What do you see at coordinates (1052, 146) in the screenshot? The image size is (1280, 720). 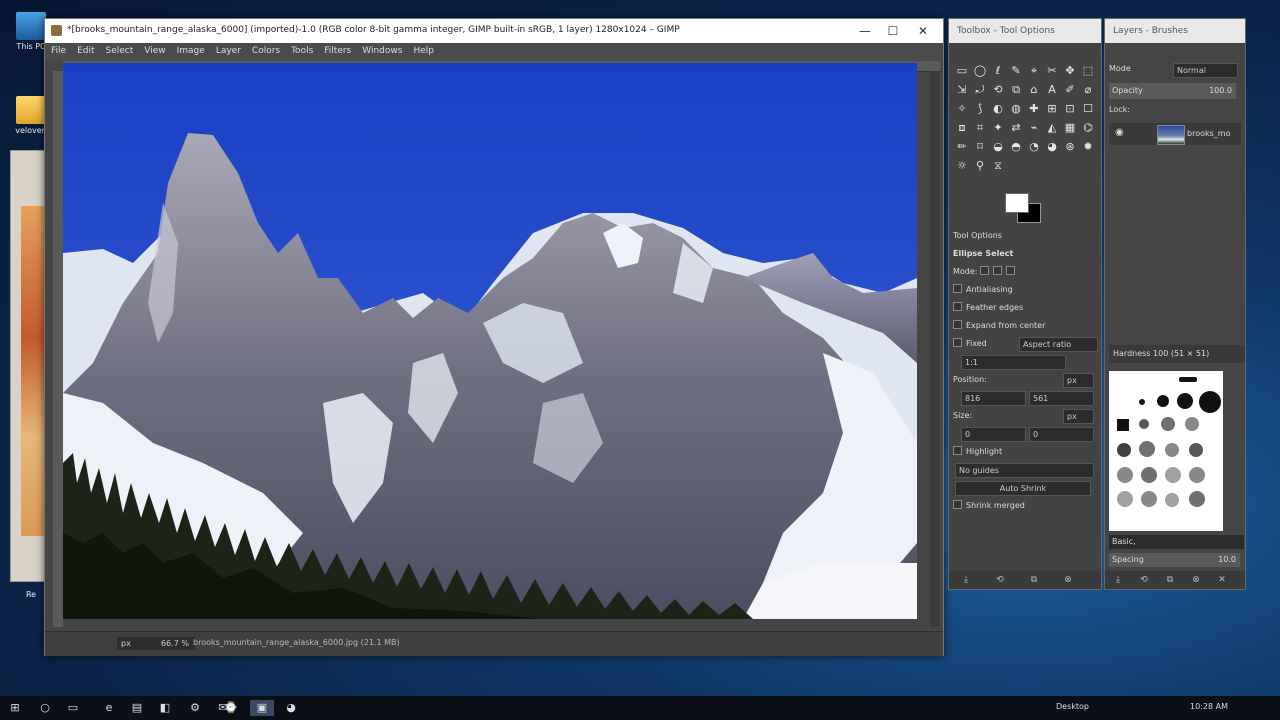 I see `tool-button: ◕` at bounding box center [1052, 146].